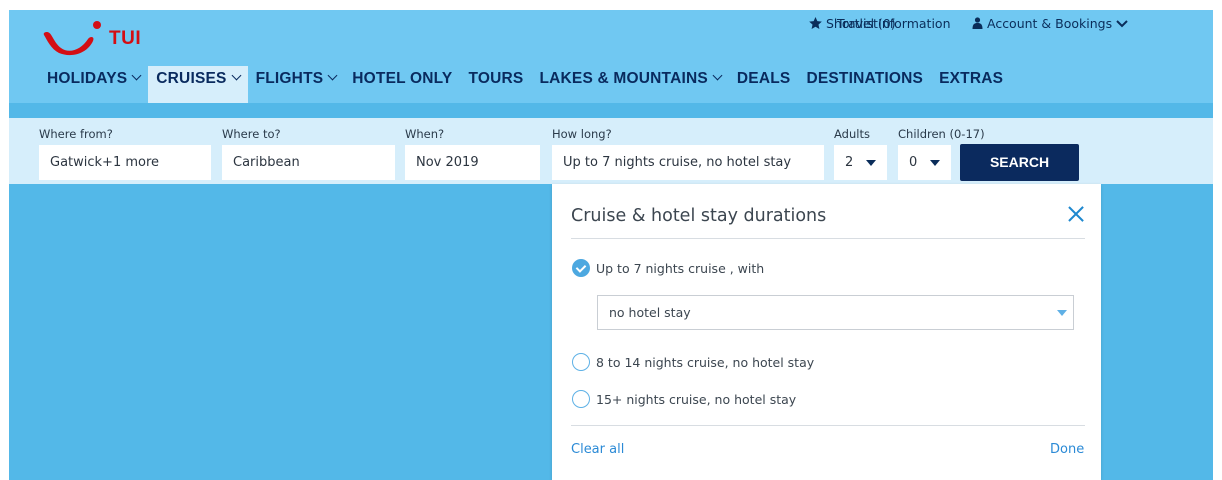 This screenshot has height=480, width=1222. I want to click on children-label: Children (0-17), so click(941, 134).